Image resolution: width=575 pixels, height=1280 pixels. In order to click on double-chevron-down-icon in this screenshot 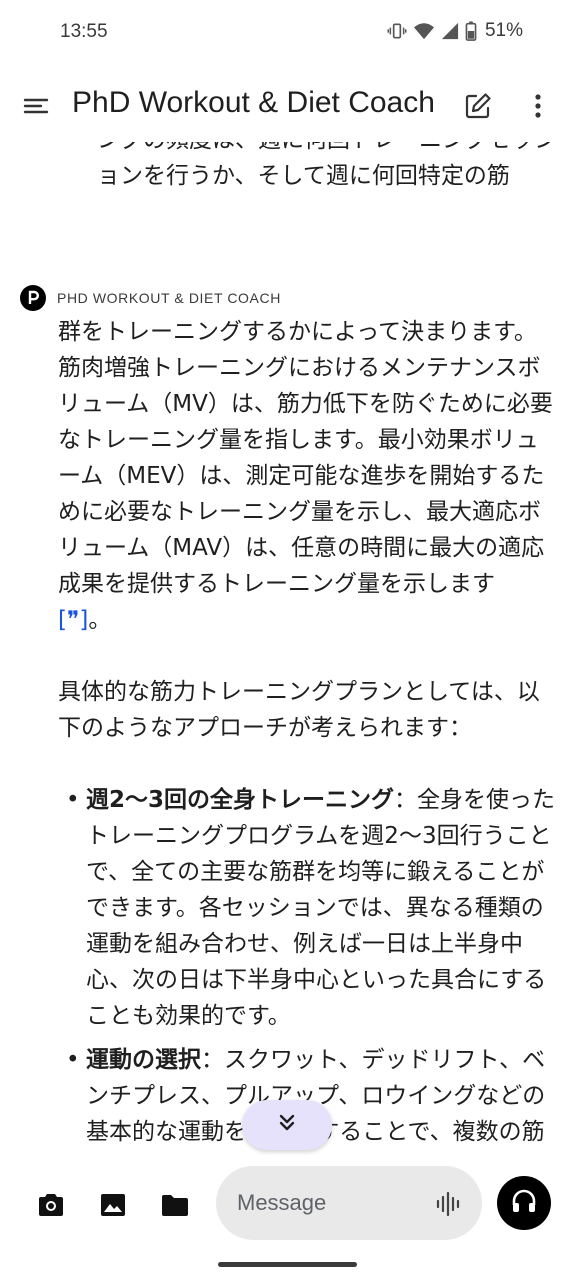, I will do `click(287, 1125)`.